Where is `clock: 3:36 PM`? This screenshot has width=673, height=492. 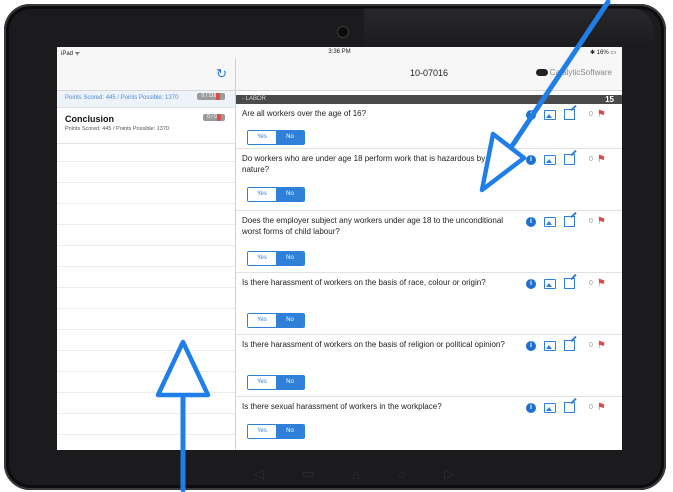 clock: 3:36 PM is located at coordinates (339, 52).